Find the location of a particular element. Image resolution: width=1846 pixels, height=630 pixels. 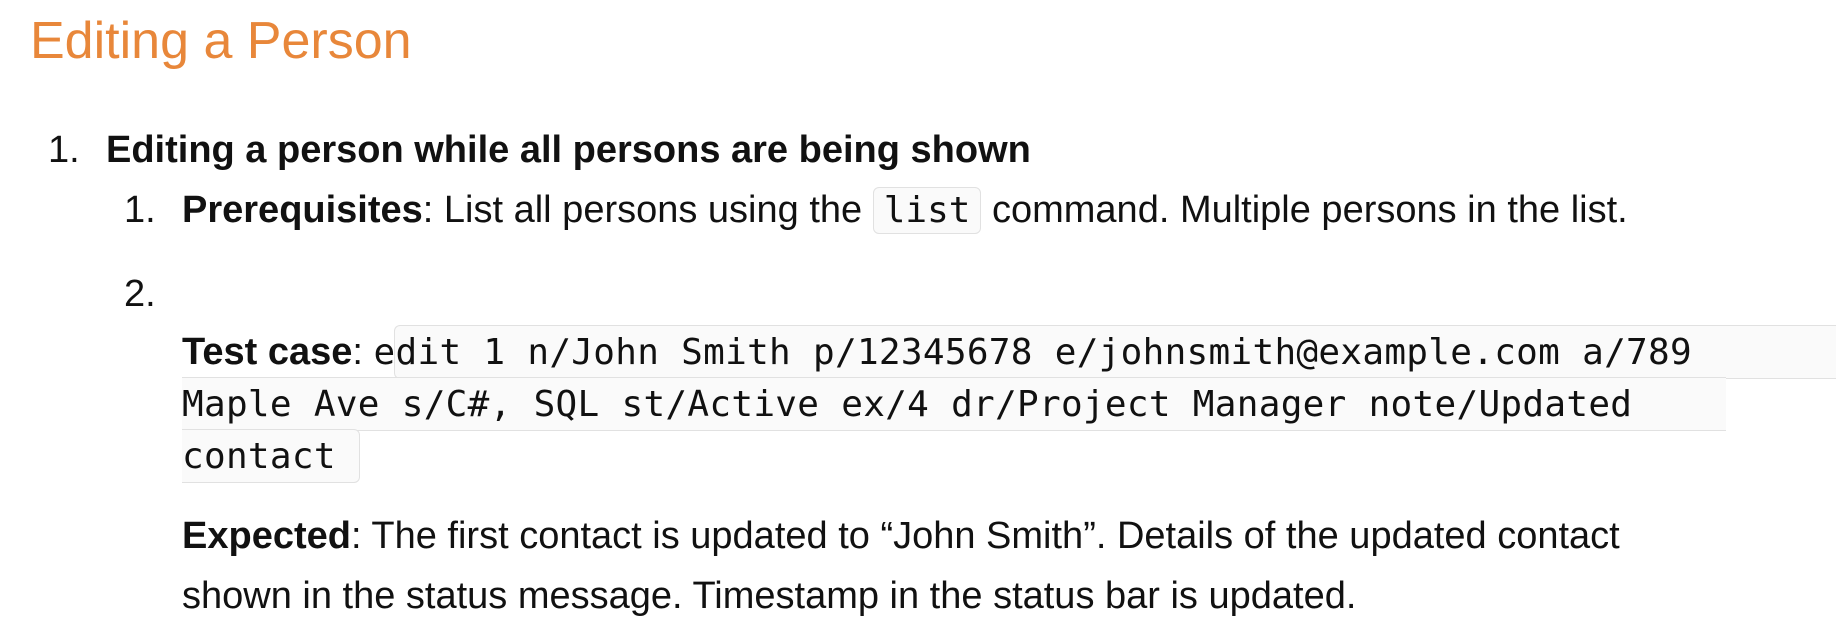

expected-label: Expected is located at coordinates (266, 536).